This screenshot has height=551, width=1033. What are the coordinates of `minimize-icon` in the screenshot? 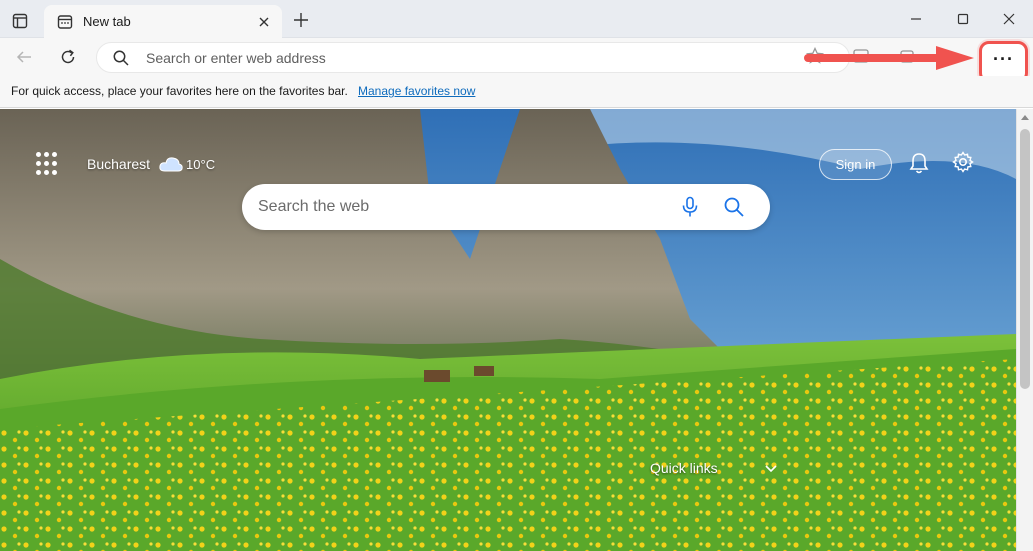 It's located at (916, 19).